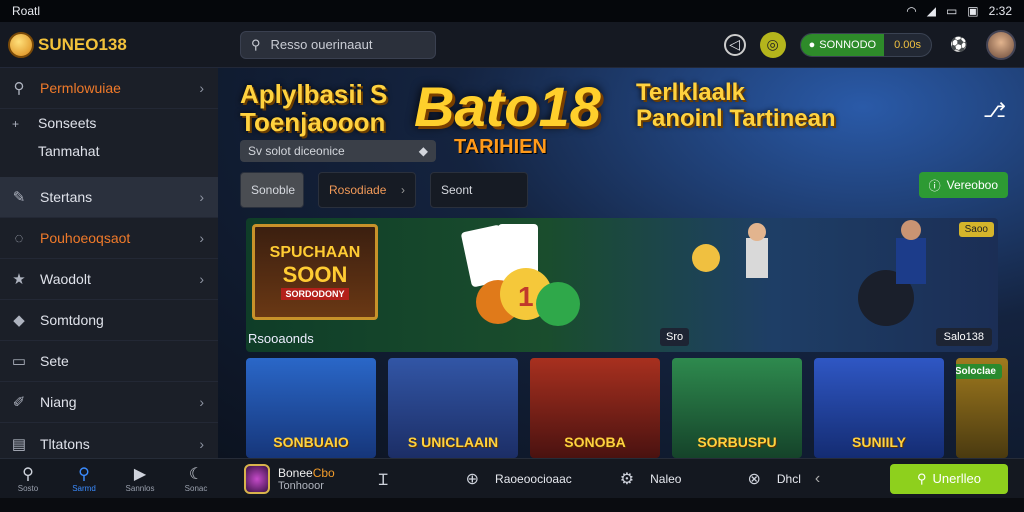  What do you see at coordinates (753, 479) in the screenshot?
I see `close-icon: ⊗` at bounding box center [753, 479].